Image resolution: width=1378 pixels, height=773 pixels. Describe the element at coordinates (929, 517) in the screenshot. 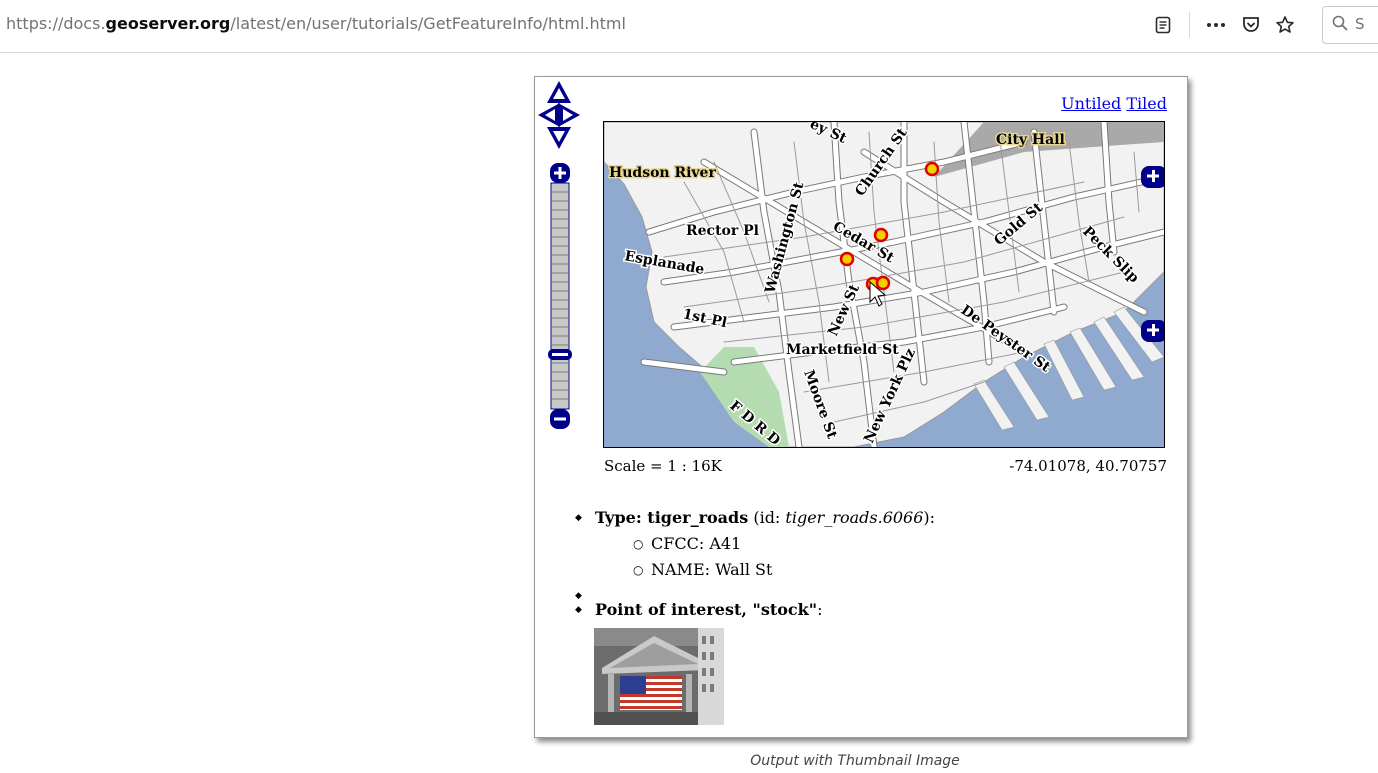

I see `id-suffix: ):` at that location.